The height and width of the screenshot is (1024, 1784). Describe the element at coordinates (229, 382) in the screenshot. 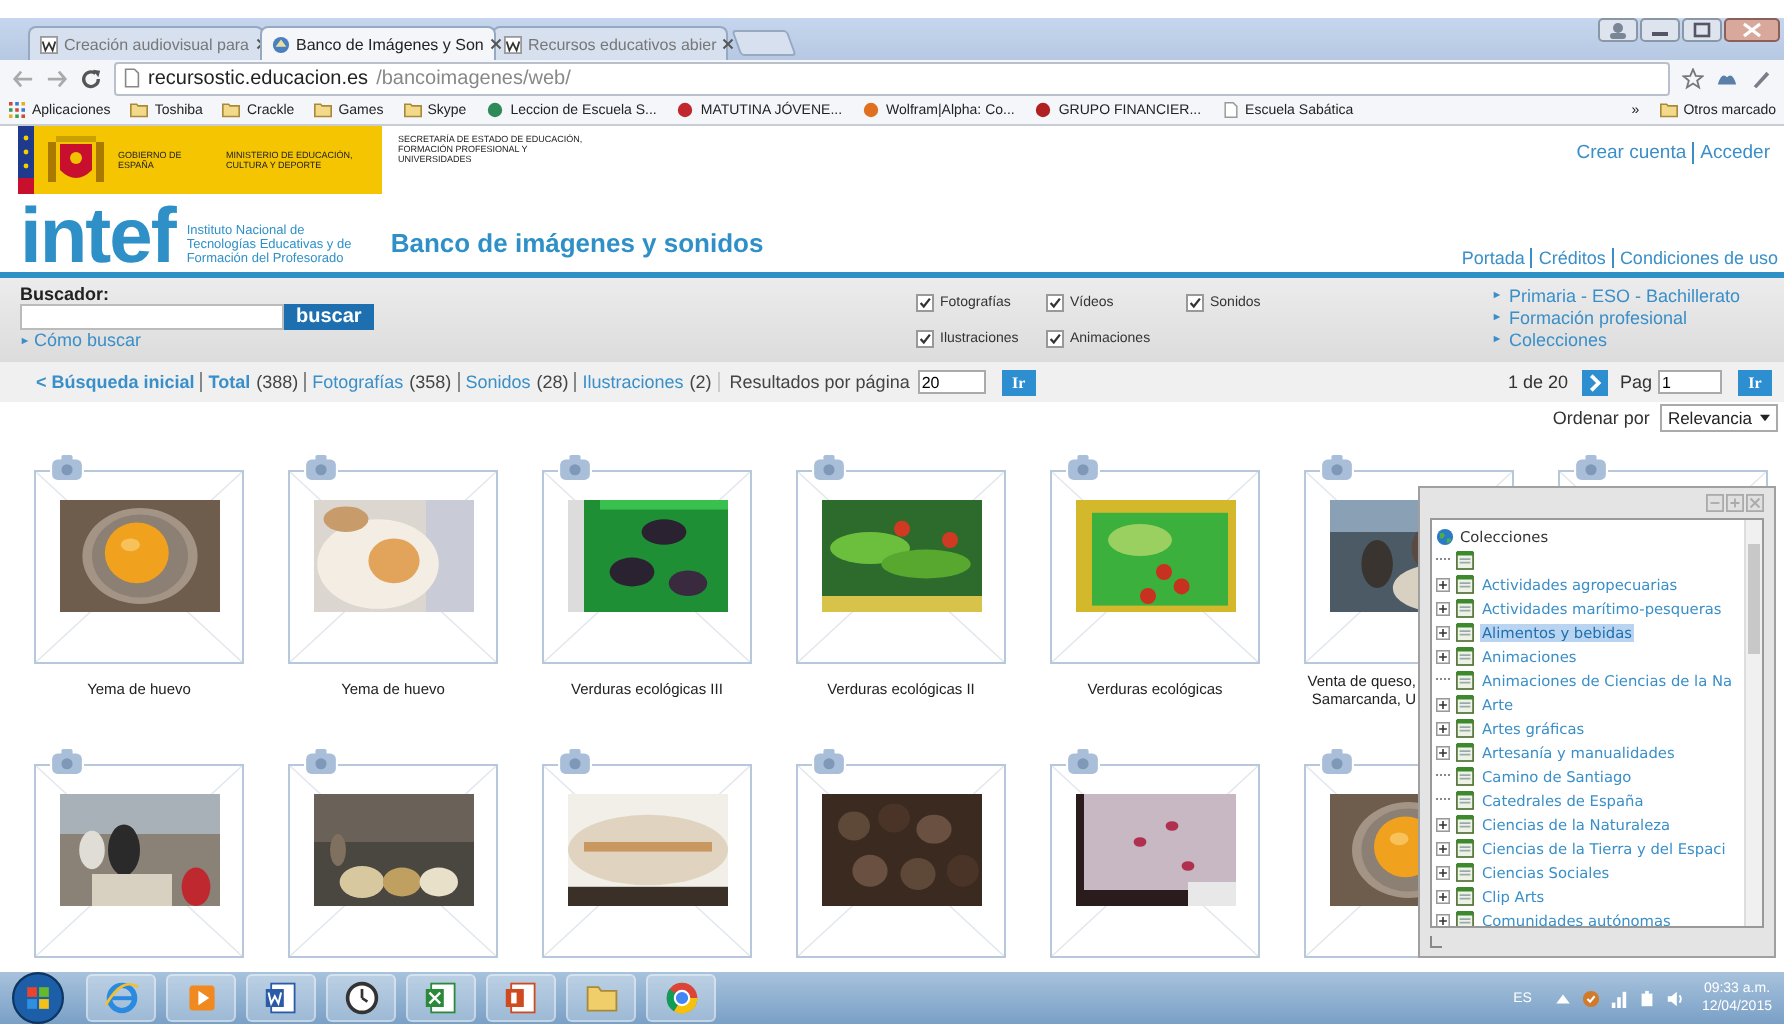

I see `category-link: Total` at that location.